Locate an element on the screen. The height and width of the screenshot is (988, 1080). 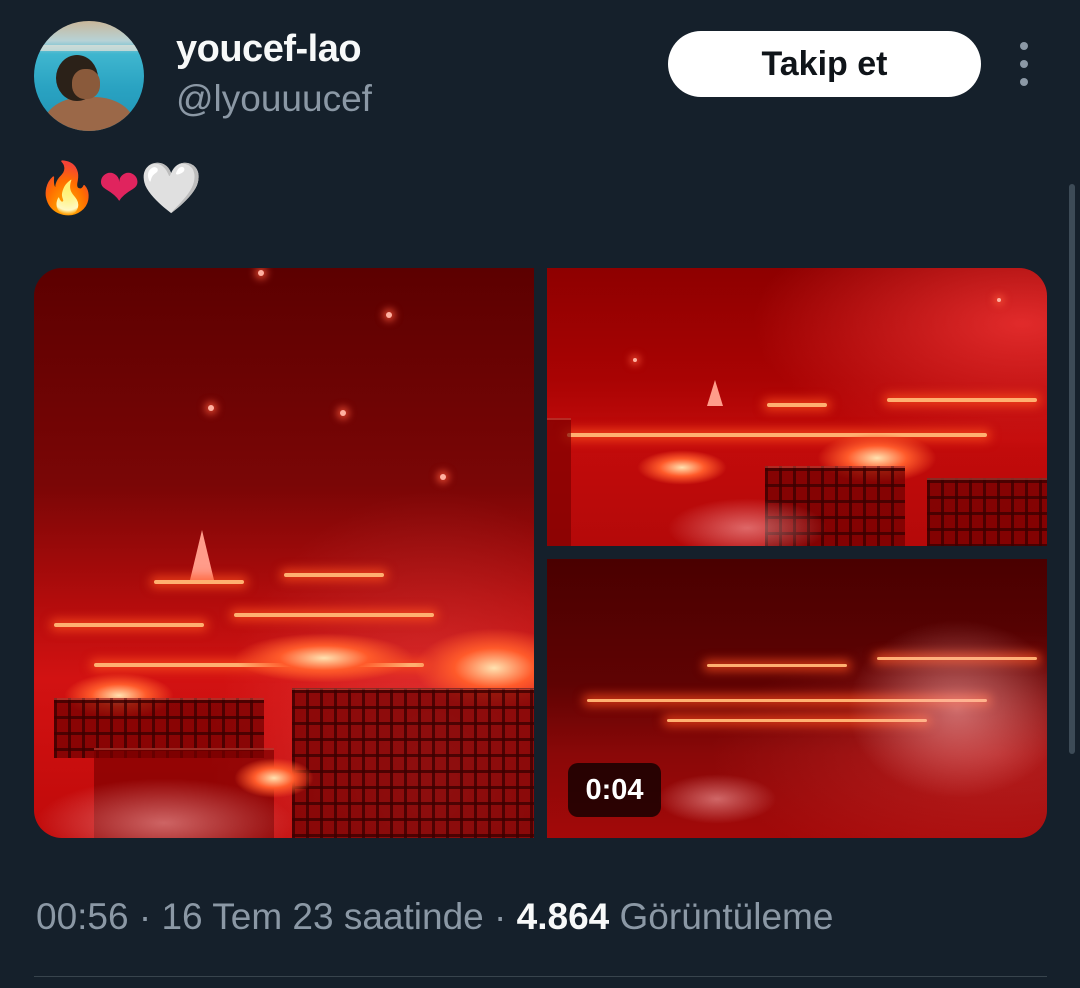
divider is located at coordinates (540, 976).